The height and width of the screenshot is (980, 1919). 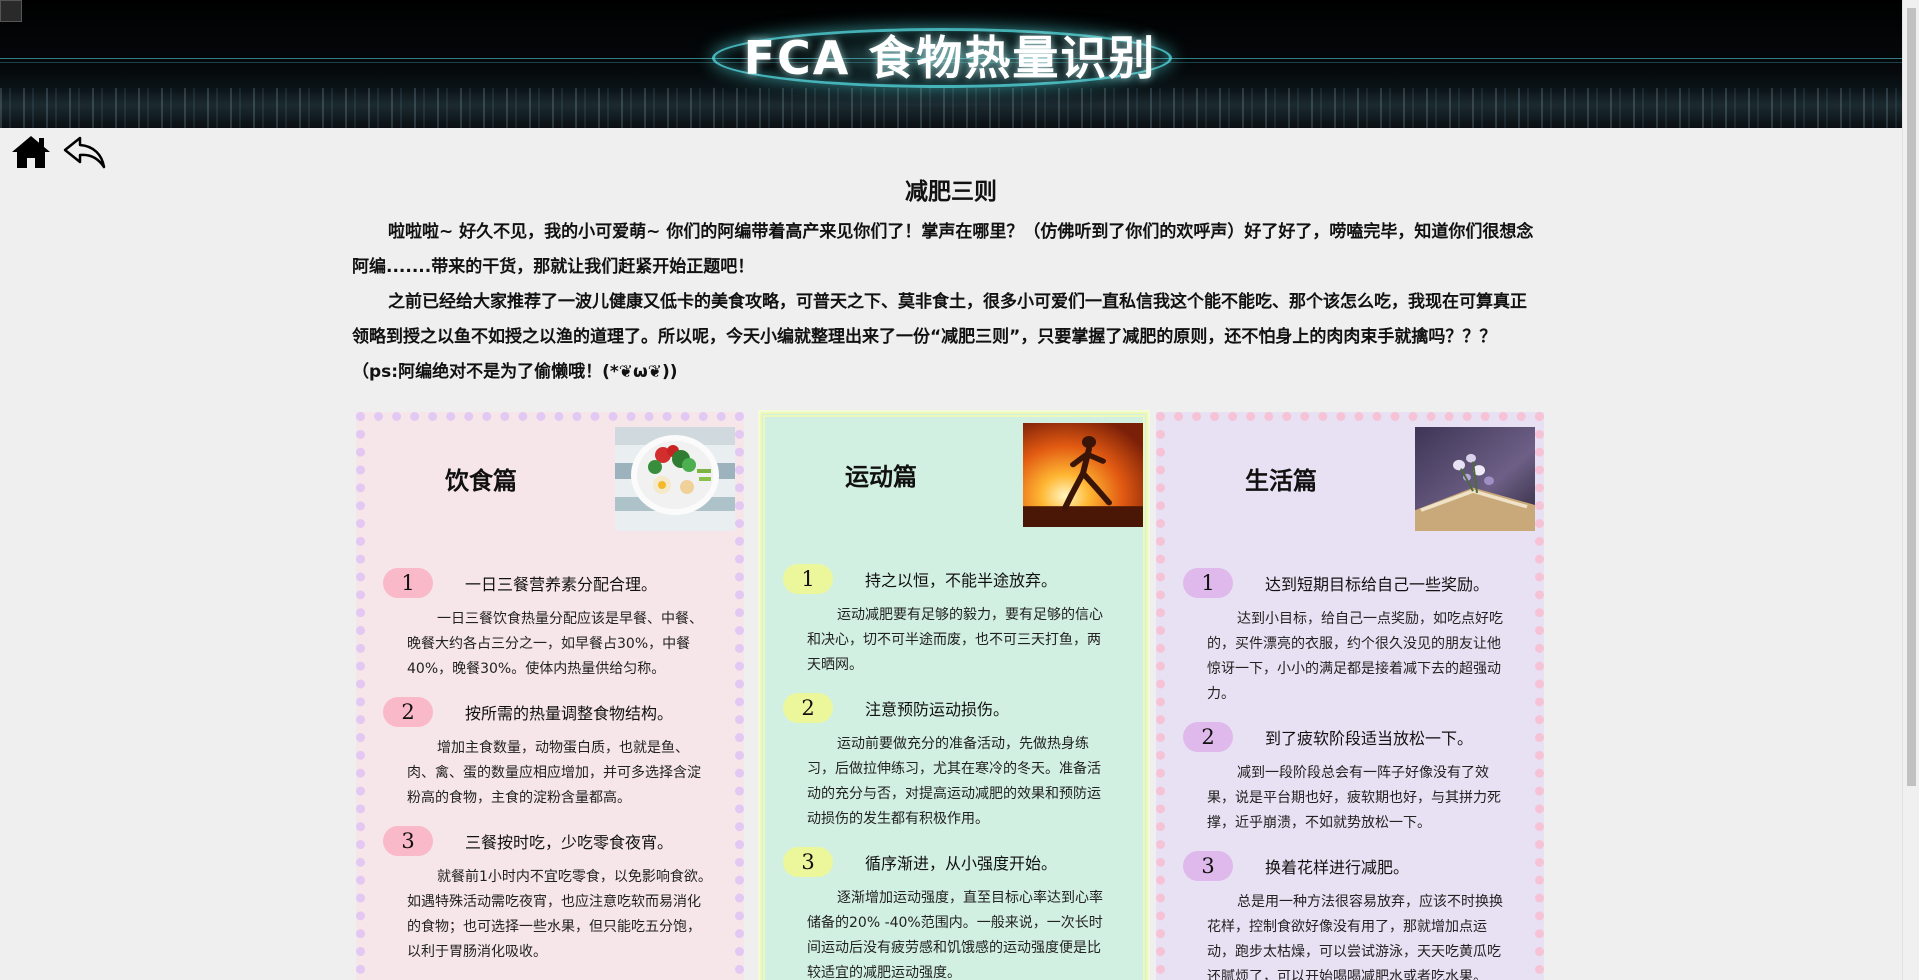 I want to click on item-header: 2 注意预防运动损伤。, so click(x=953, y=708).